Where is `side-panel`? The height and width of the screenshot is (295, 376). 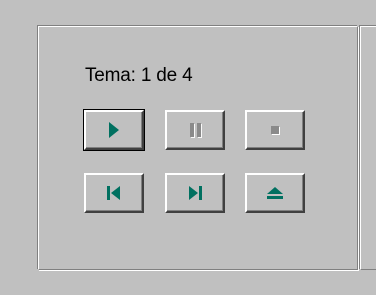 side-panel is located at coordinates (368, 148).